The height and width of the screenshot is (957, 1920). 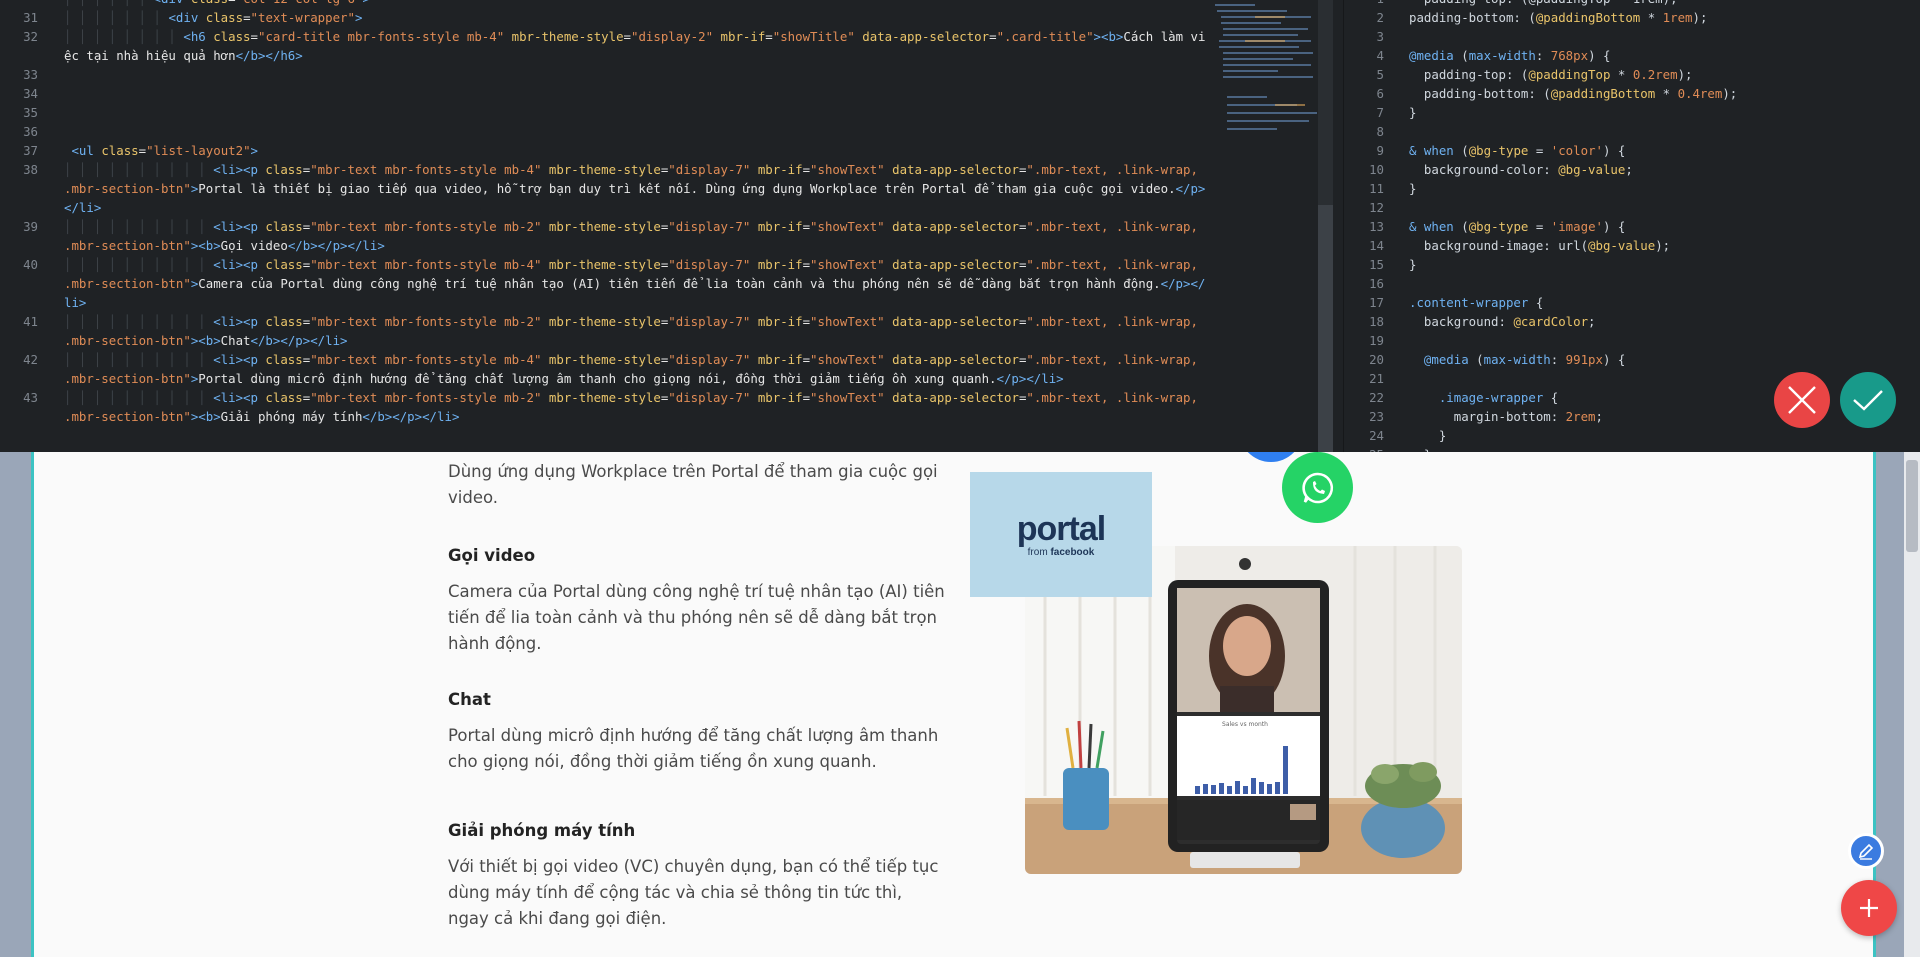 What do you see at coordinates (1461, 55) in the screenshot?
I see `css-code-token: (` at bounding box center [1461, 55].